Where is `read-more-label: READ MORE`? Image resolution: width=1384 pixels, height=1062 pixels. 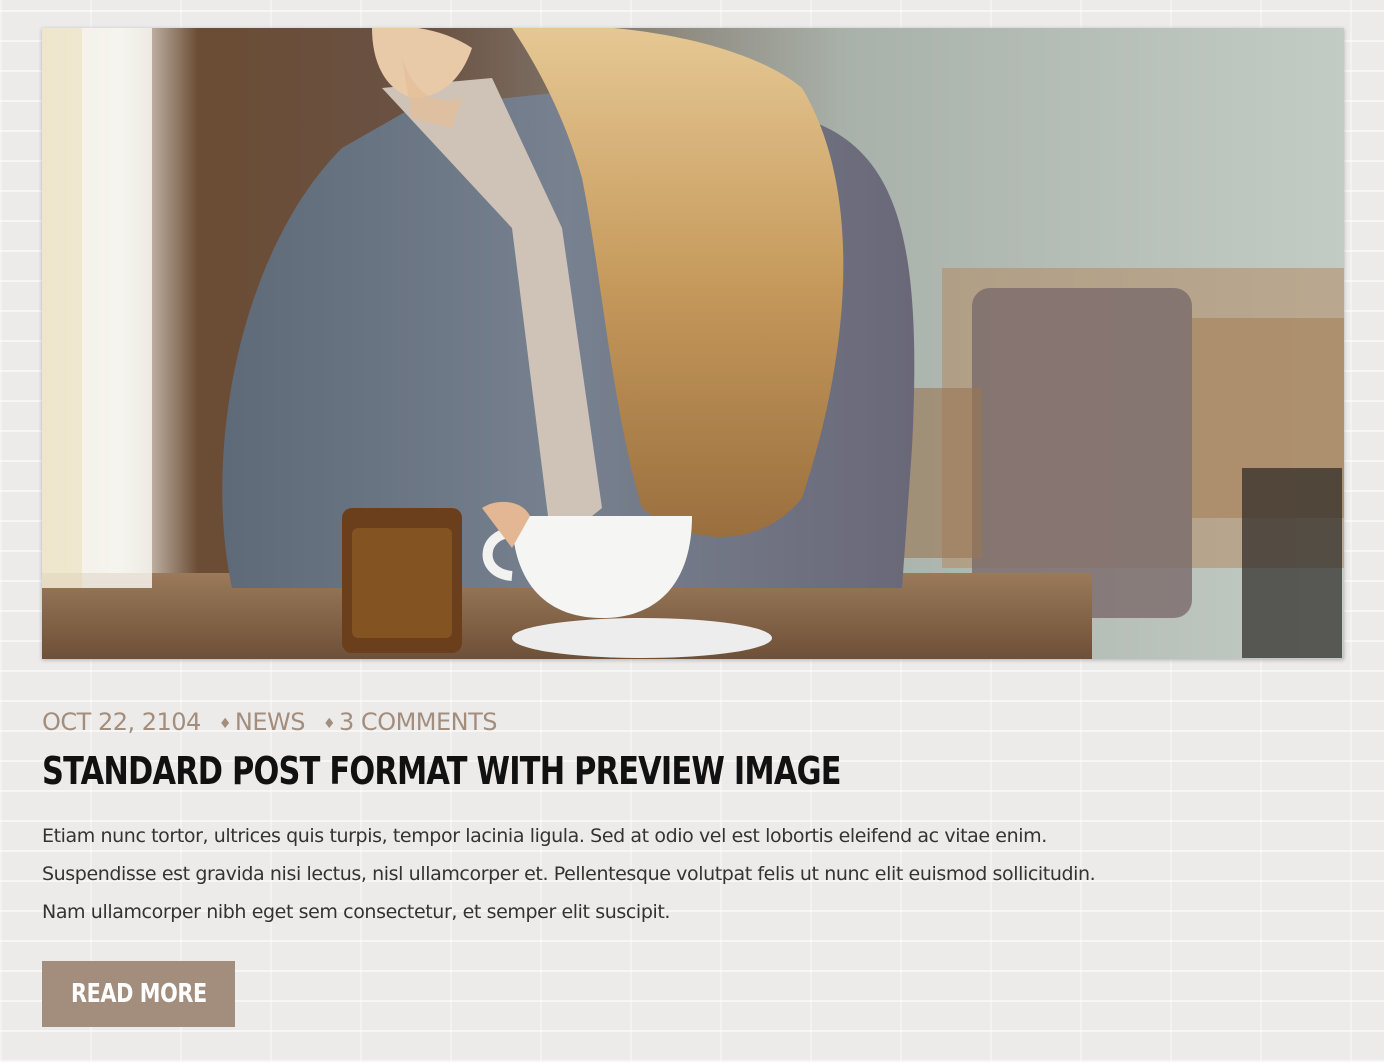 read-more-label: READ MORE is located at coordinates (138, 994).